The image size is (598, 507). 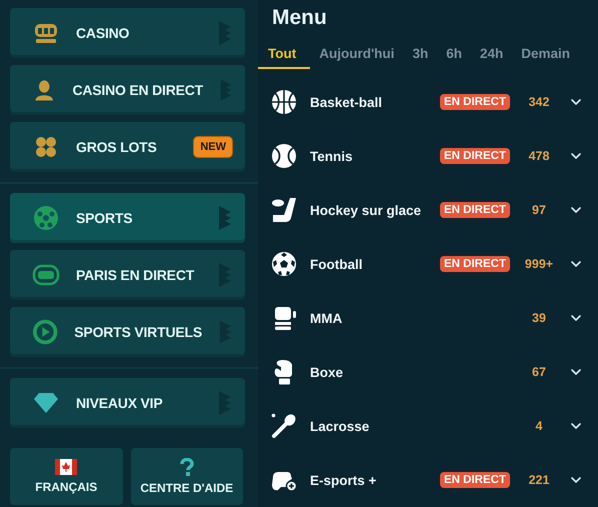 What do you see at coordinates (127, 332) in the screenshot?
I see `nav-button: SPORTS VIRTUELS` at bounding box center [127, 332].